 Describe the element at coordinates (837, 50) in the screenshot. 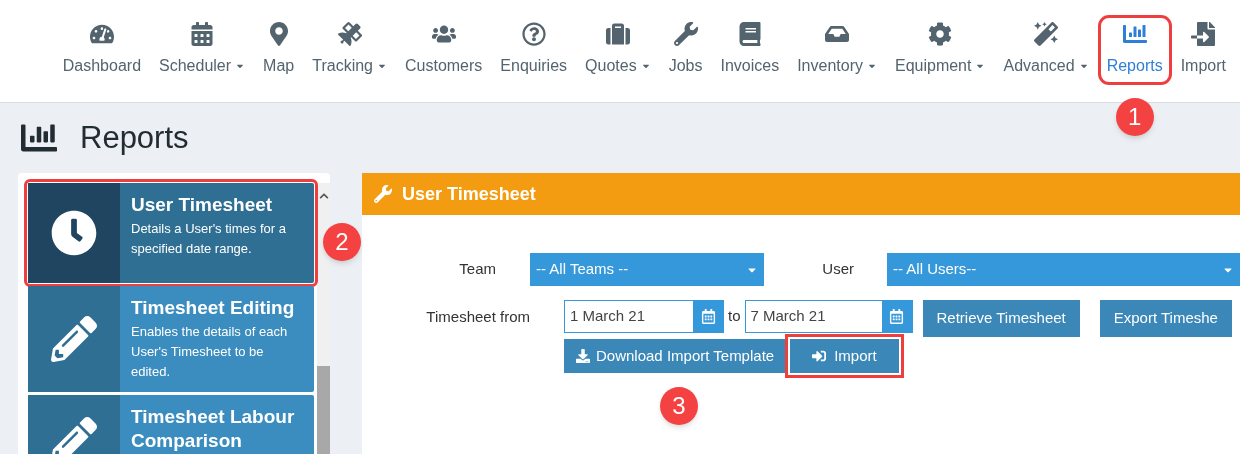

I see `nav-item: Inventory` at that location.